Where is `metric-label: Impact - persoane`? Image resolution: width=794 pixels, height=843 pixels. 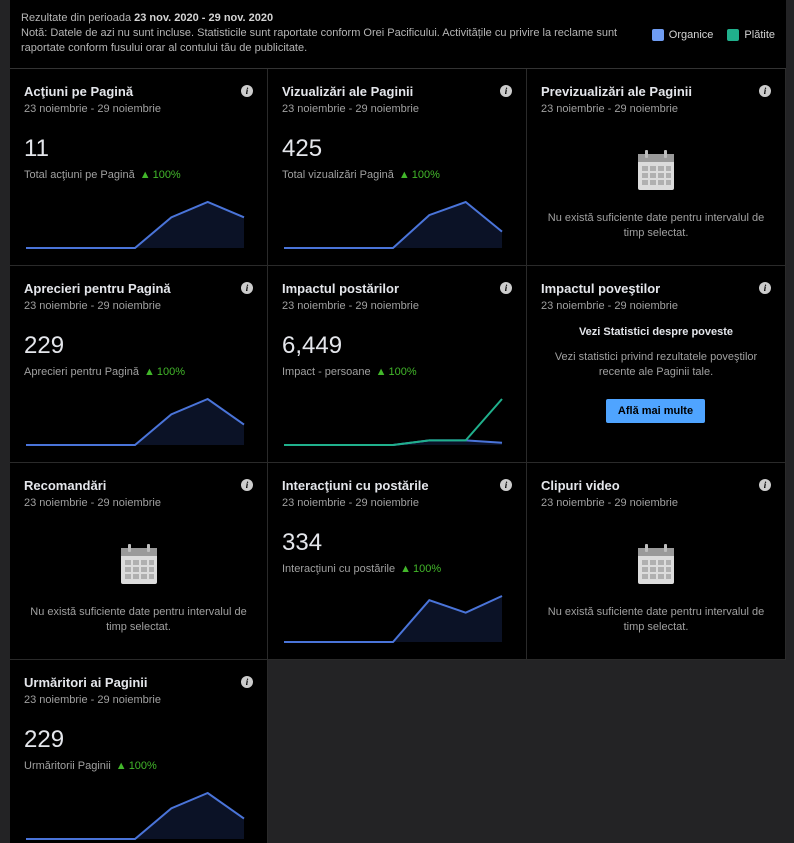 metric-label: Impact - persoane is located at coordinates (326, 372).